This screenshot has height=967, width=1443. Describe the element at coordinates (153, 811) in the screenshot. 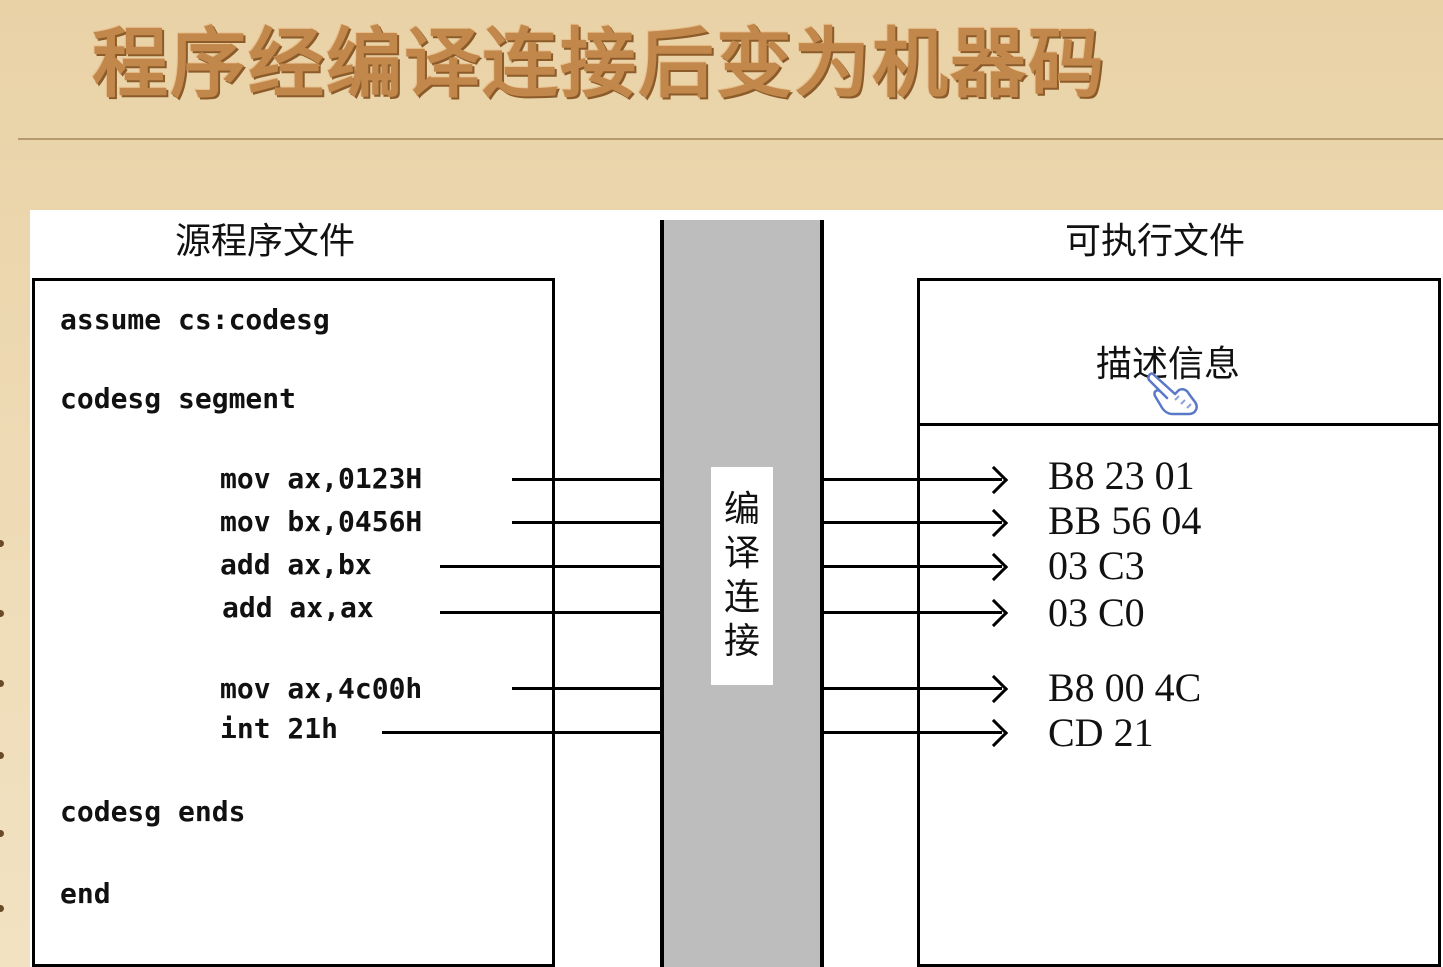

I see `code-line: codesg ends` at that location.